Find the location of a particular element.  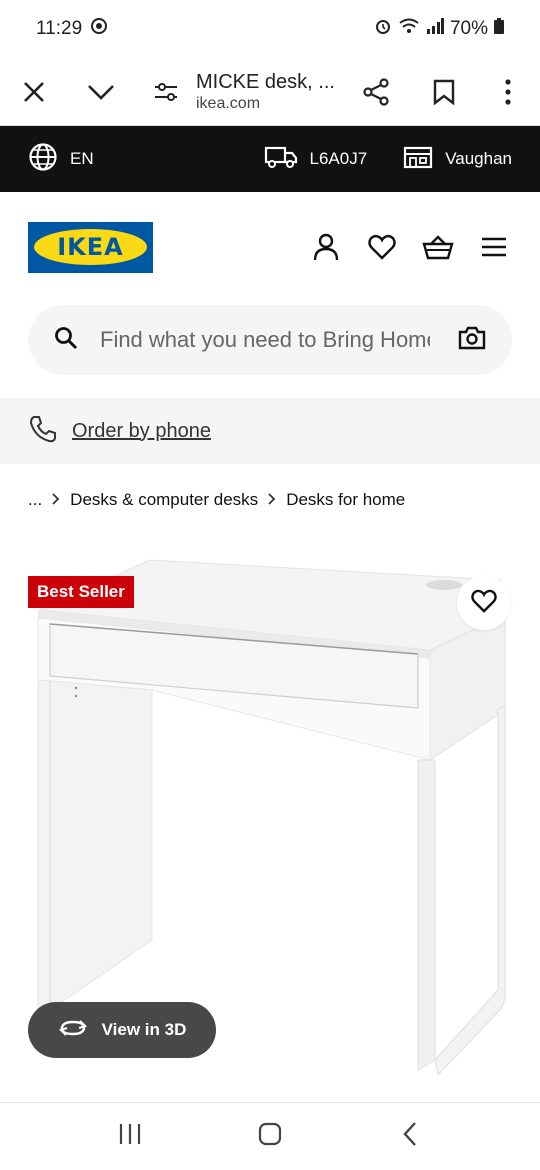

view-in-3d-label: View in 3D is located at coordinates (144, 1029).